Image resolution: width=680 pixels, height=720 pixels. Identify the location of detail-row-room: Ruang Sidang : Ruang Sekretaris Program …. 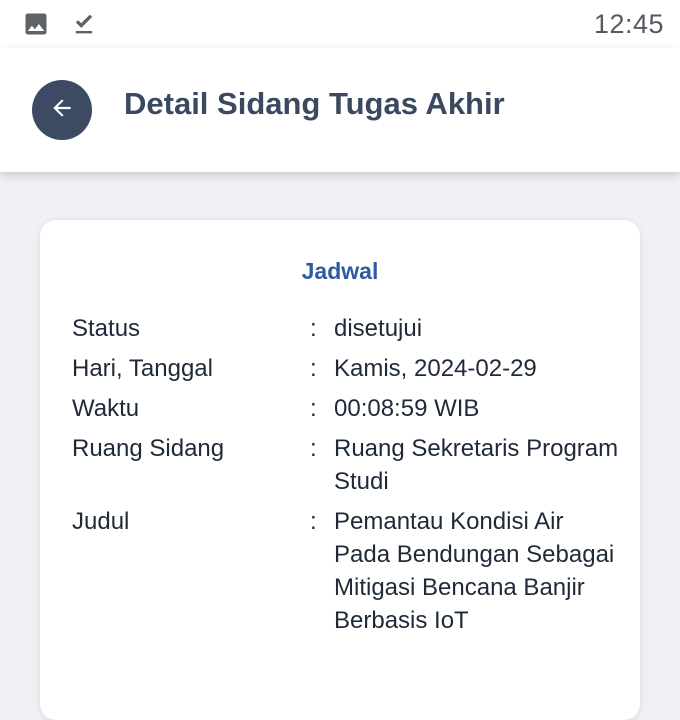
(346, 465).